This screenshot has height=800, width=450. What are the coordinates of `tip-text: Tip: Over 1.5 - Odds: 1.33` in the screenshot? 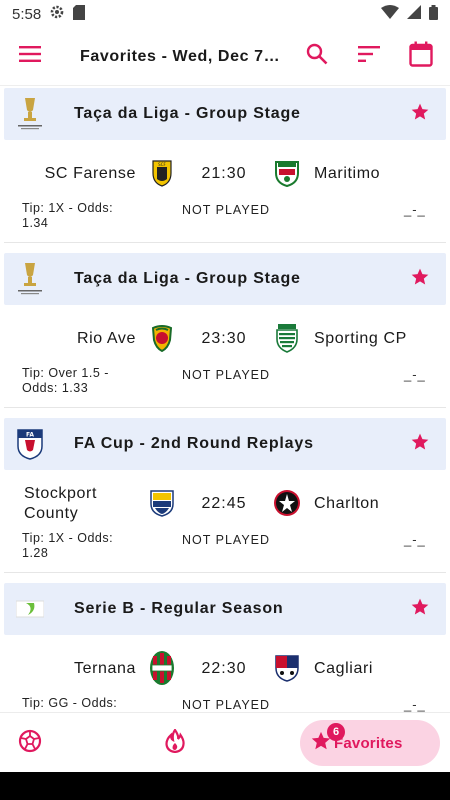 It's located at (65, 380).